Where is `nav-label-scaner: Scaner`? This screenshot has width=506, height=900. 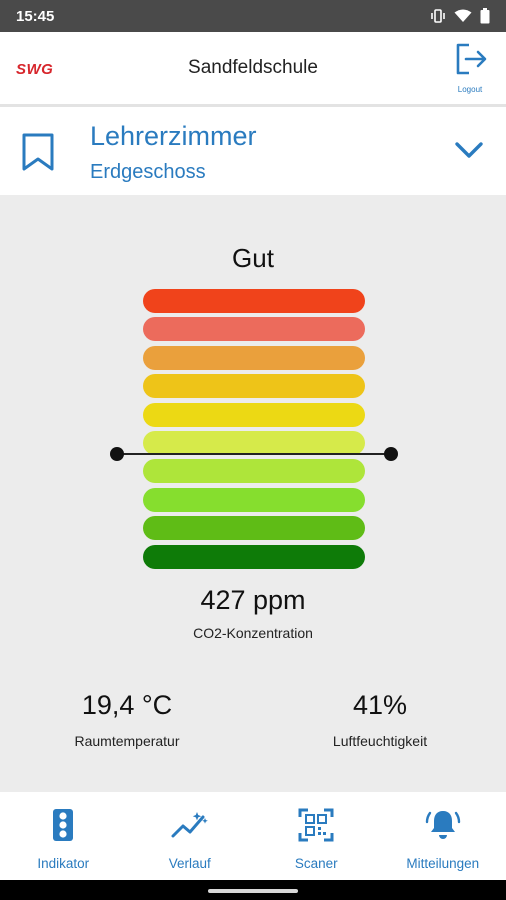
nav-label-scaner: Scaner is located at coordinates (316, 863).